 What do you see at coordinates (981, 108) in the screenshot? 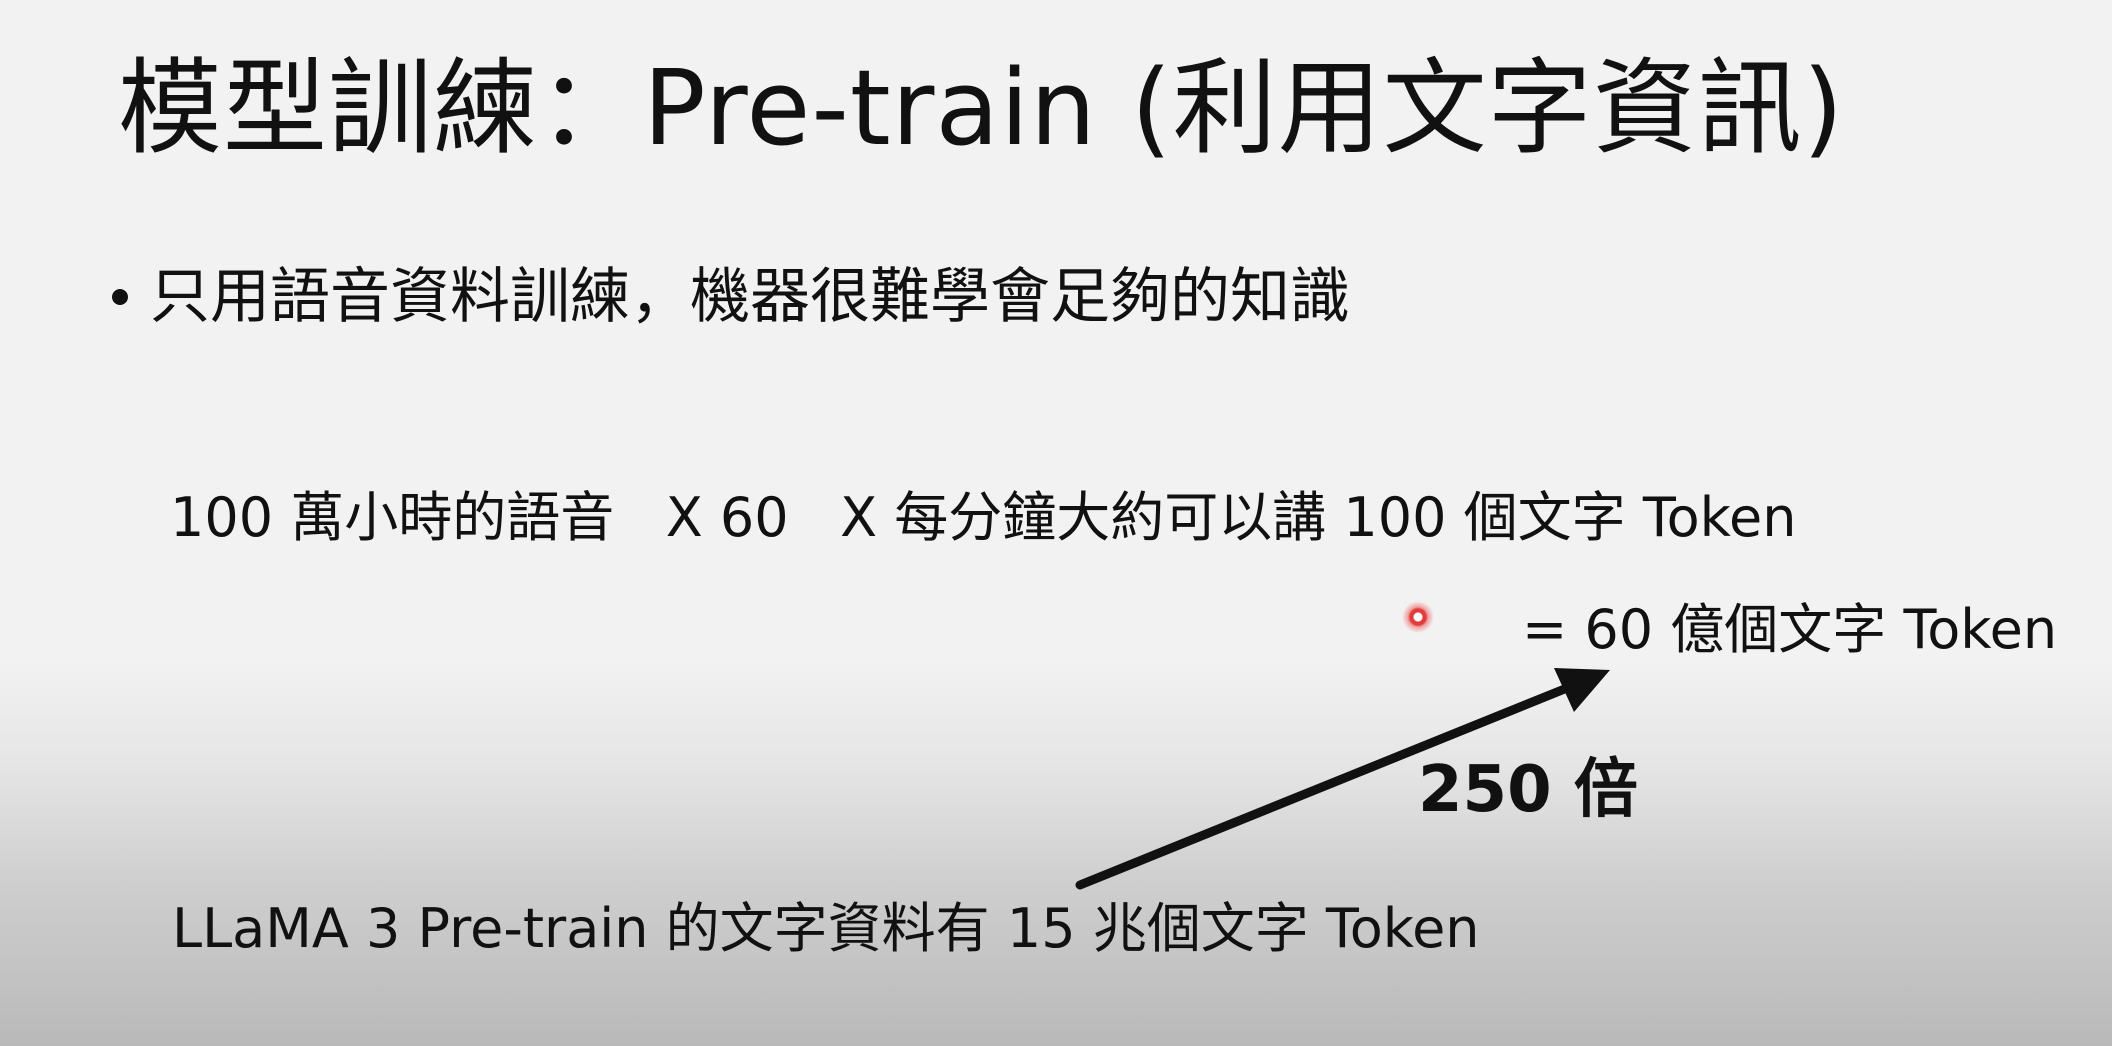
I see `slide-title: 模型訓練：Pre-train (利用文字資訊)` at bounding box center [981, 108].